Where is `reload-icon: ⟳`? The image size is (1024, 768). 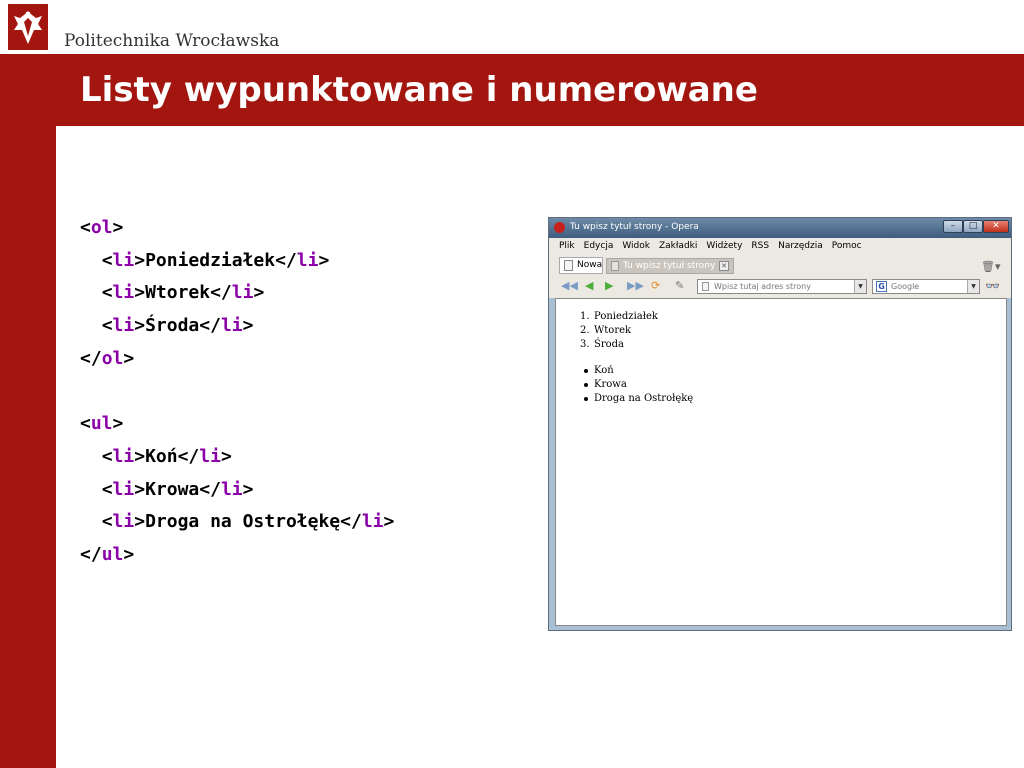 reload-icon: ⟳ is located at coordinates (655, 286).